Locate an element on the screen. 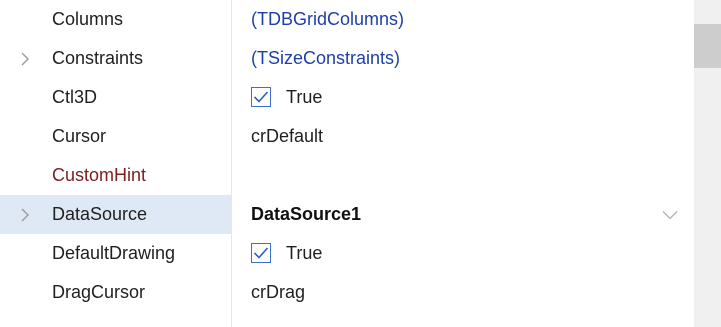 The height and width of the screenshot is (327, 721). property-name-cell: DataSource is located at coordinates (115, 214).